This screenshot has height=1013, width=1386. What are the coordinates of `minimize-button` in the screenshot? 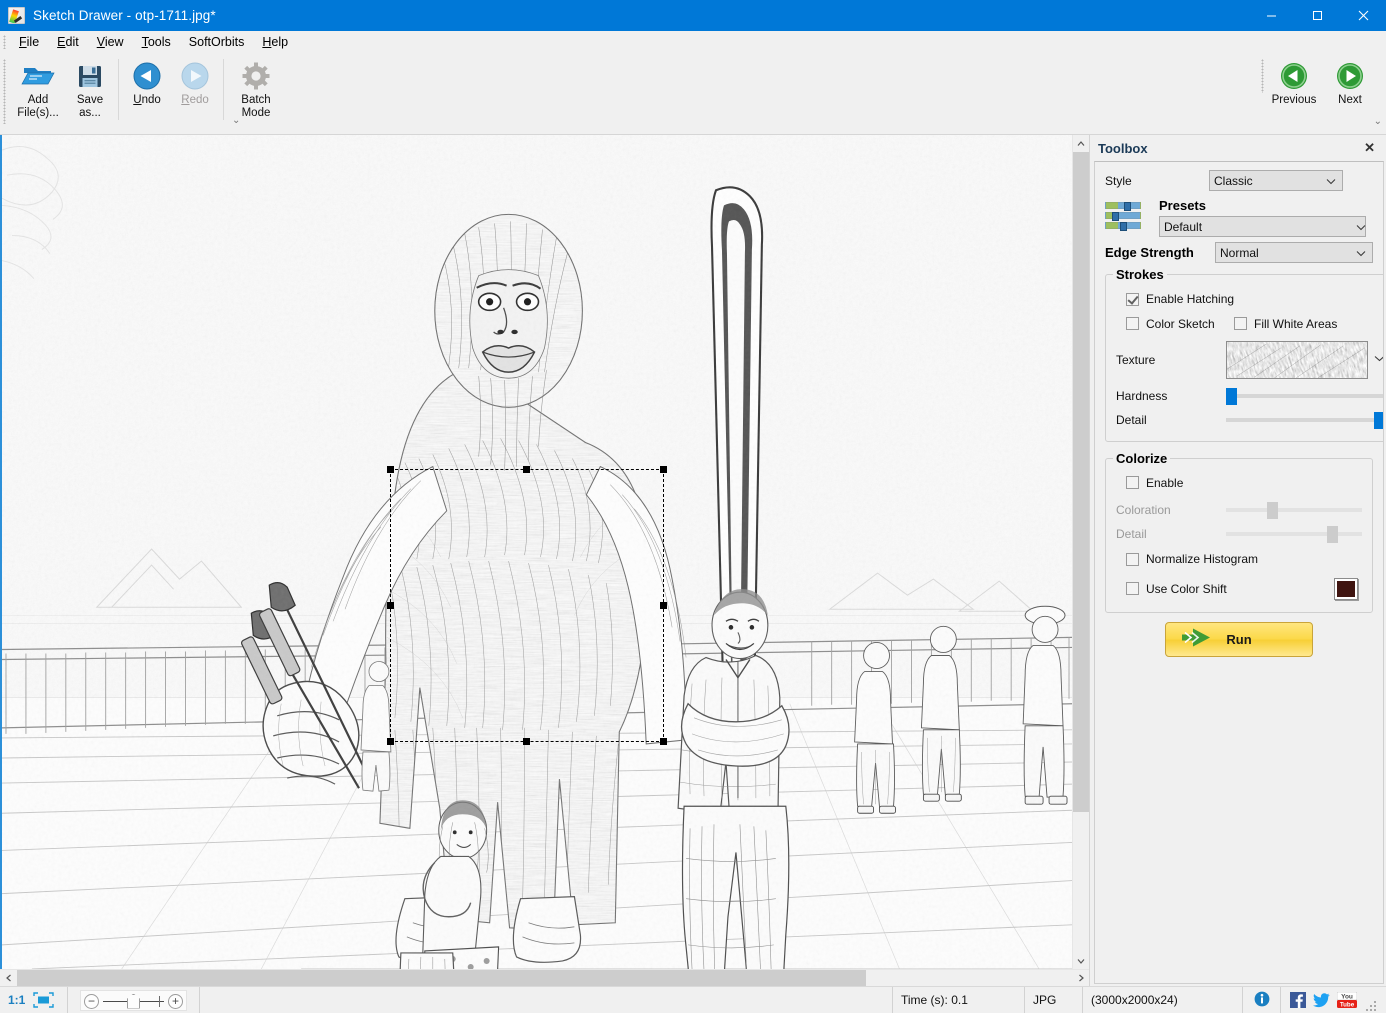 It's located at (1271, 15).